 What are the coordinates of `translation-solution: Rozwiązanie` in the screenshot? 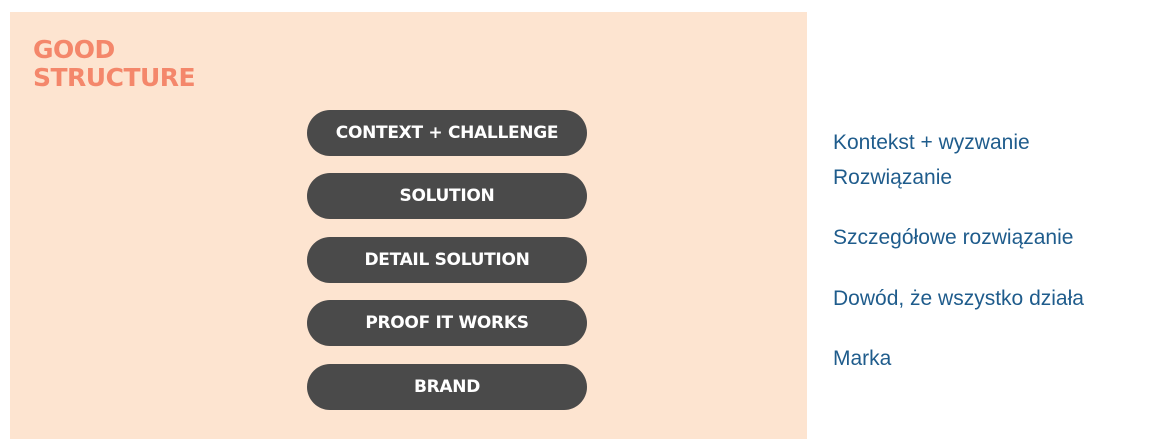 It's located at (893, 177).